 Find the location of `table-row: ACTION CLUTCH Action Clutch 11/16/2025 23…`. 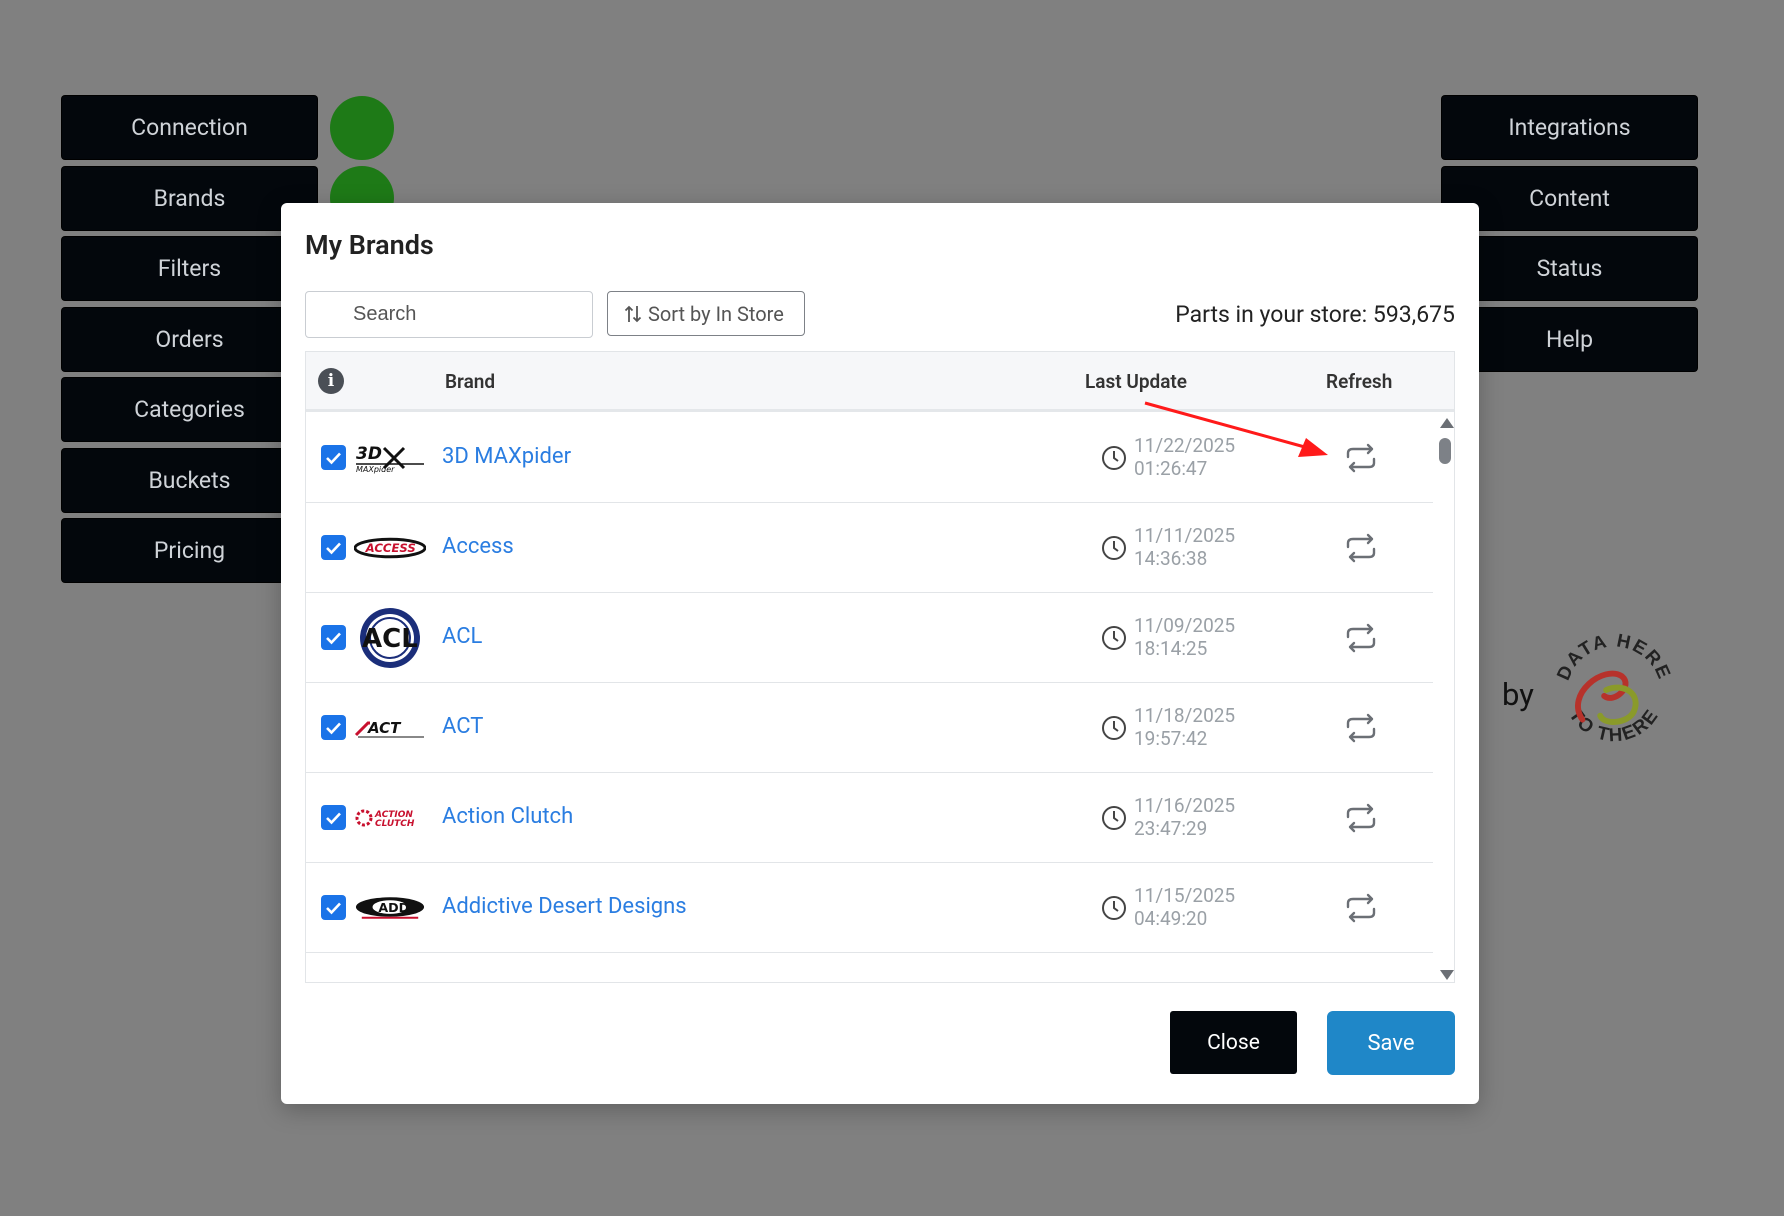

table-row: ACTION CLUTCH Action Clutch 11/16/2025 23… is located at coordinates (869, 818).